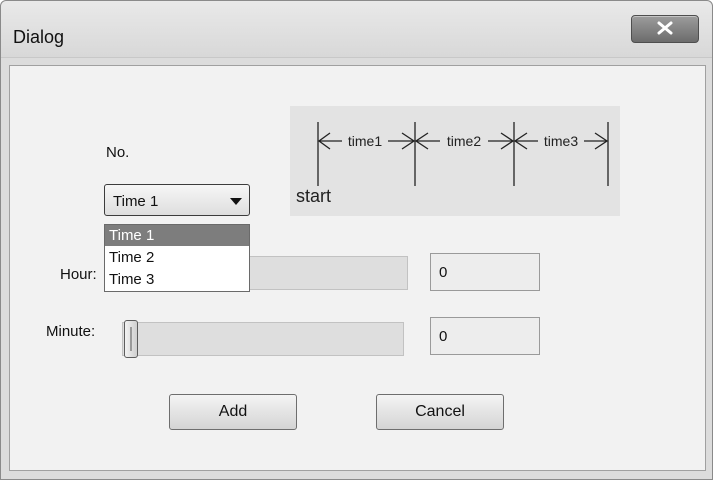  Describe the element at coordinates (561, 141) in the screenshot. I see `segment-label-time3: time3` at that location.